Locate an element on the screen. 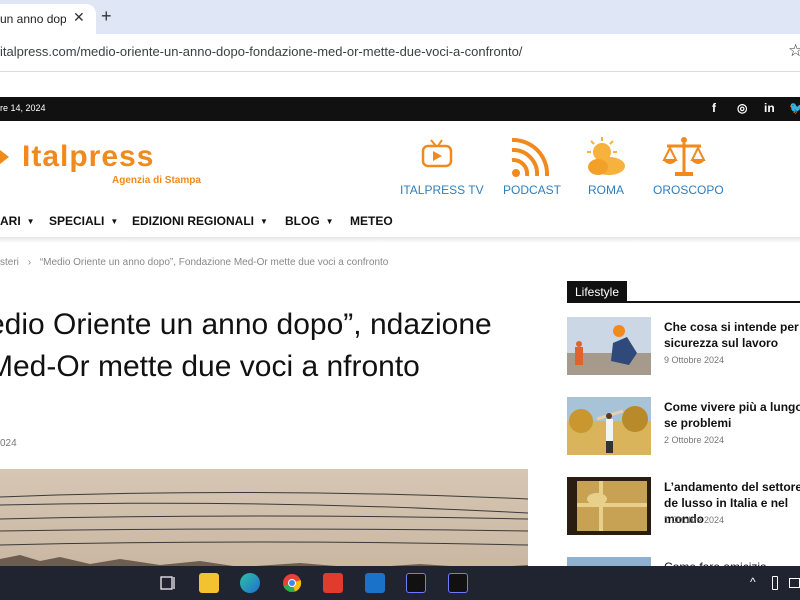 This screenshot has height=600, width=800. nav-item-speciali: SPECIALI ▼ is located at coordinates (83, 221).